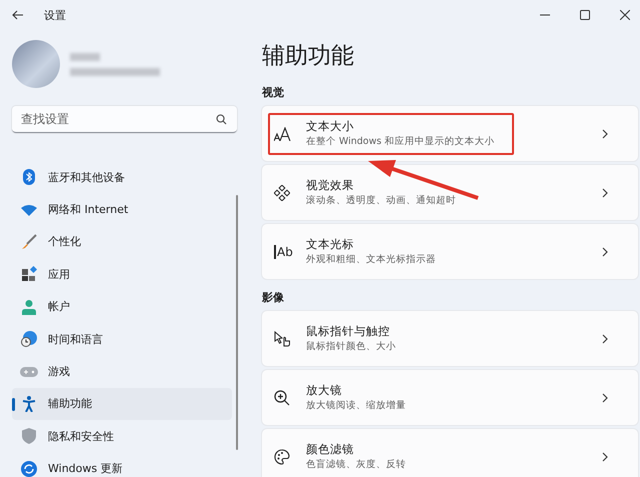 This screenshot has height=477, width=640. Describe the element at coordinates (450, 397) in the screenshot. I see `settings-card: 放大镜 放大镜阅读、缩放增量` at that location.